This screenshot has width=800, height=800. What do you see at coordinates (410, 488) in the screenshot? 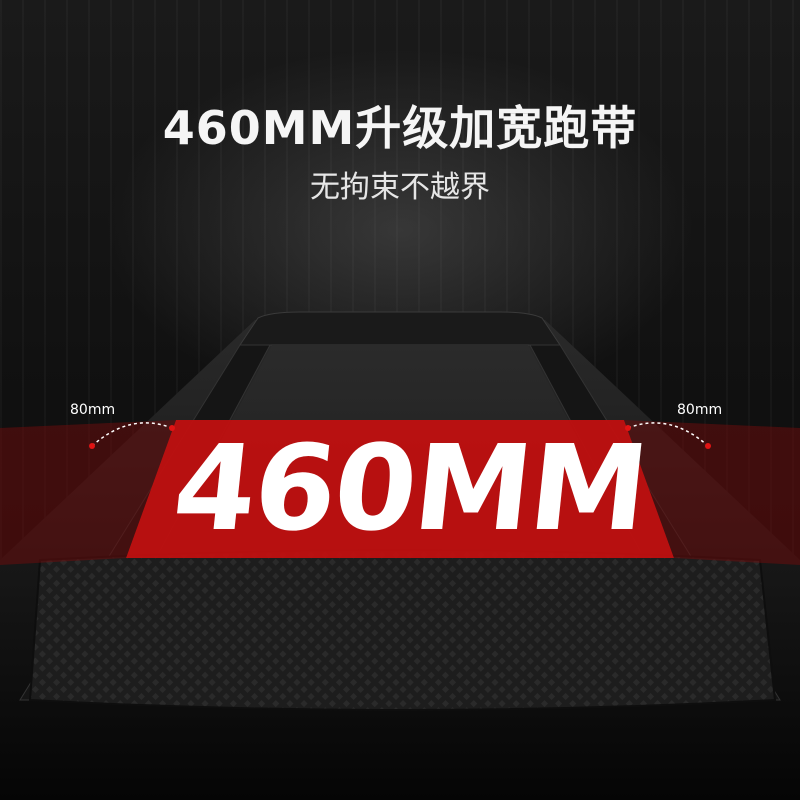
I see `belt-width-label: 460MM` at bounding box center [410, 488].